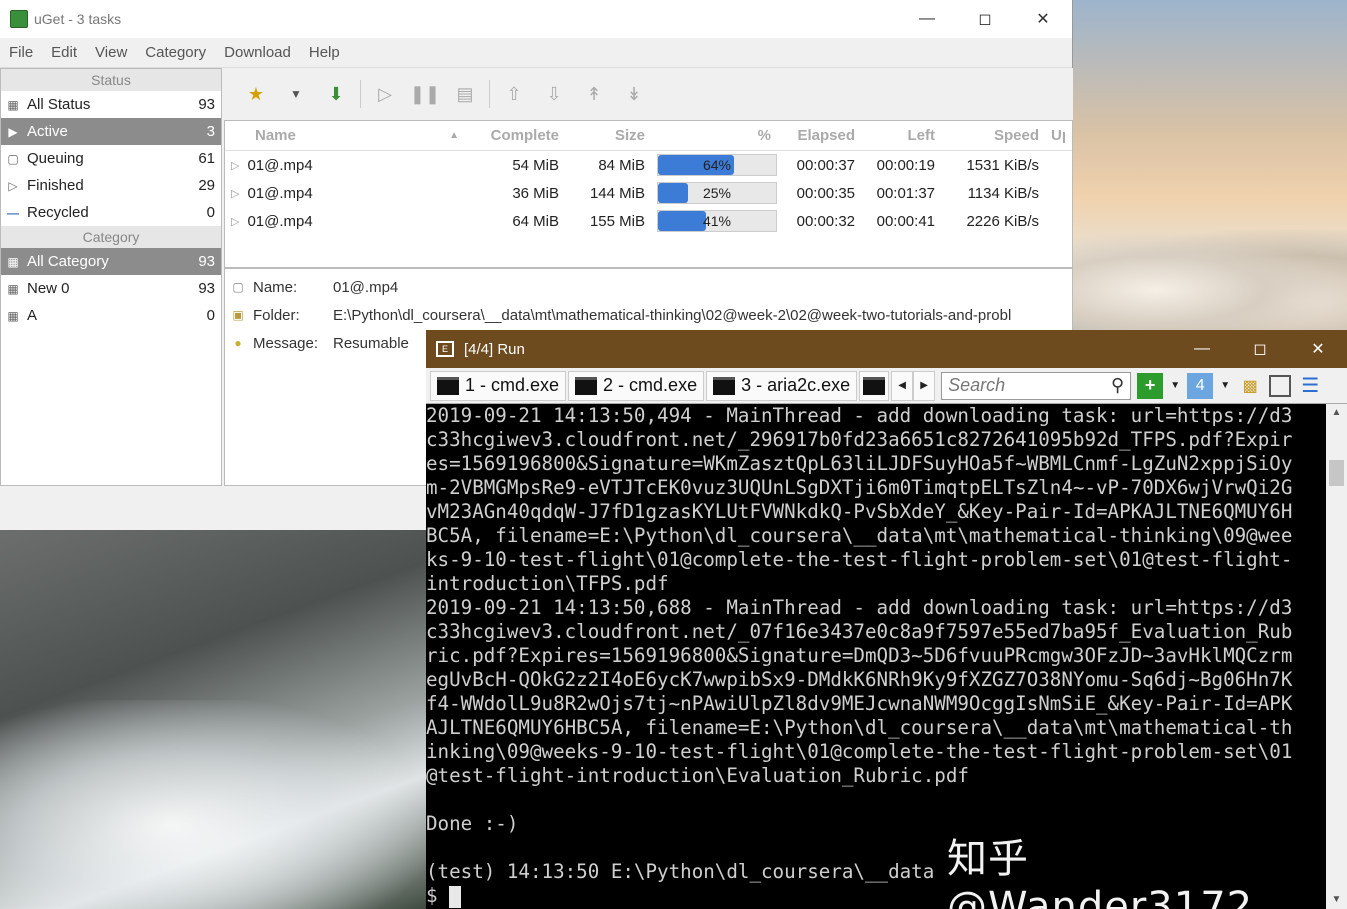 The height and width of the screenshot is (909, 1347). What do you see at coordinates (1117, 385) in the screenshot?
I see `search-icon: ⚲` at bounding box center [1117, 385].